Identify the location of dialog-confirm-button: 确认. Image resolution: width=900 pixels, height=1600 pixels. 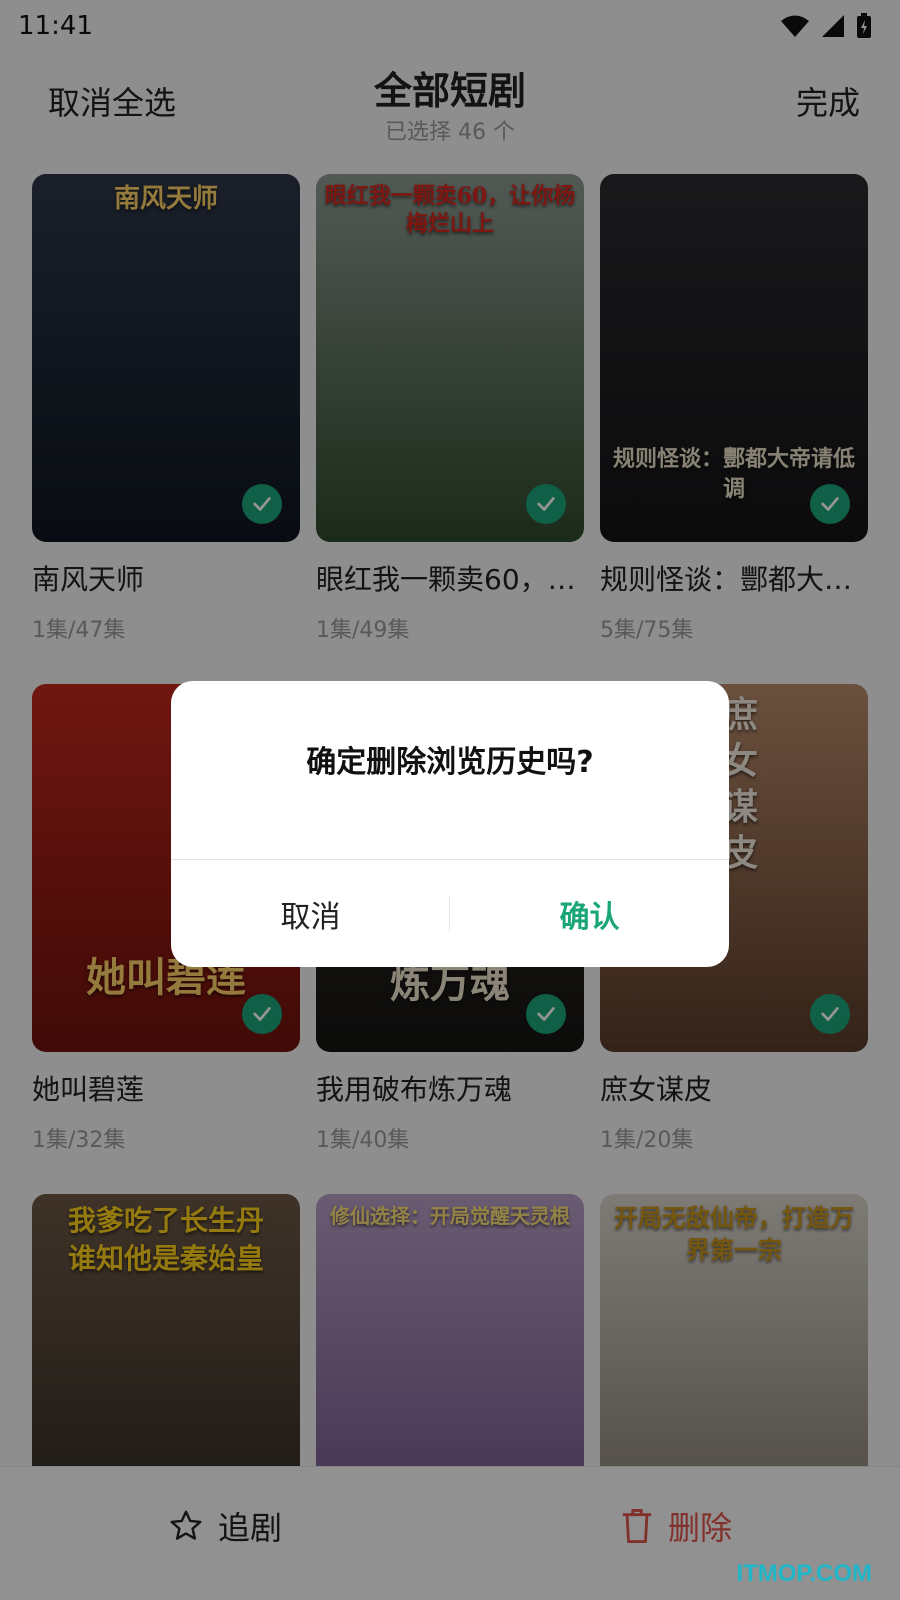
(589, 913).